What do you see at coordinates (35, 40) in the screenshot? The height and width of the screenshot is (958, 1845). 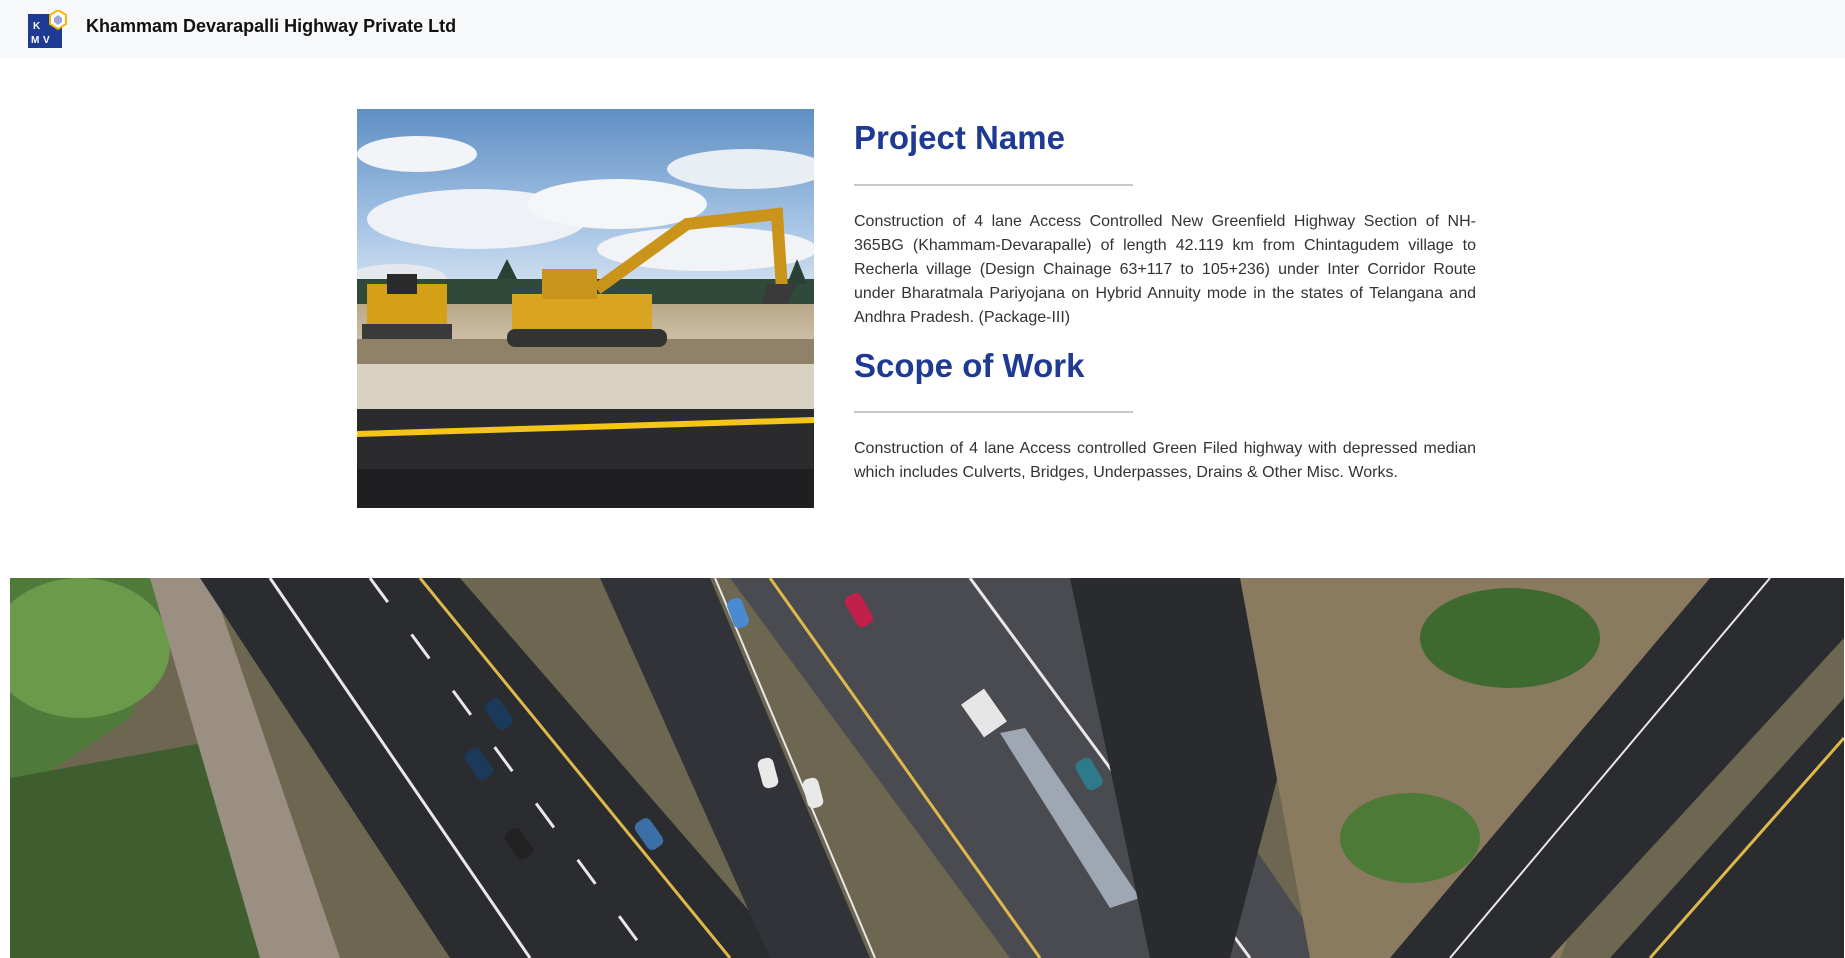 I see `svg-text: M` at bounding box center [35, 40].